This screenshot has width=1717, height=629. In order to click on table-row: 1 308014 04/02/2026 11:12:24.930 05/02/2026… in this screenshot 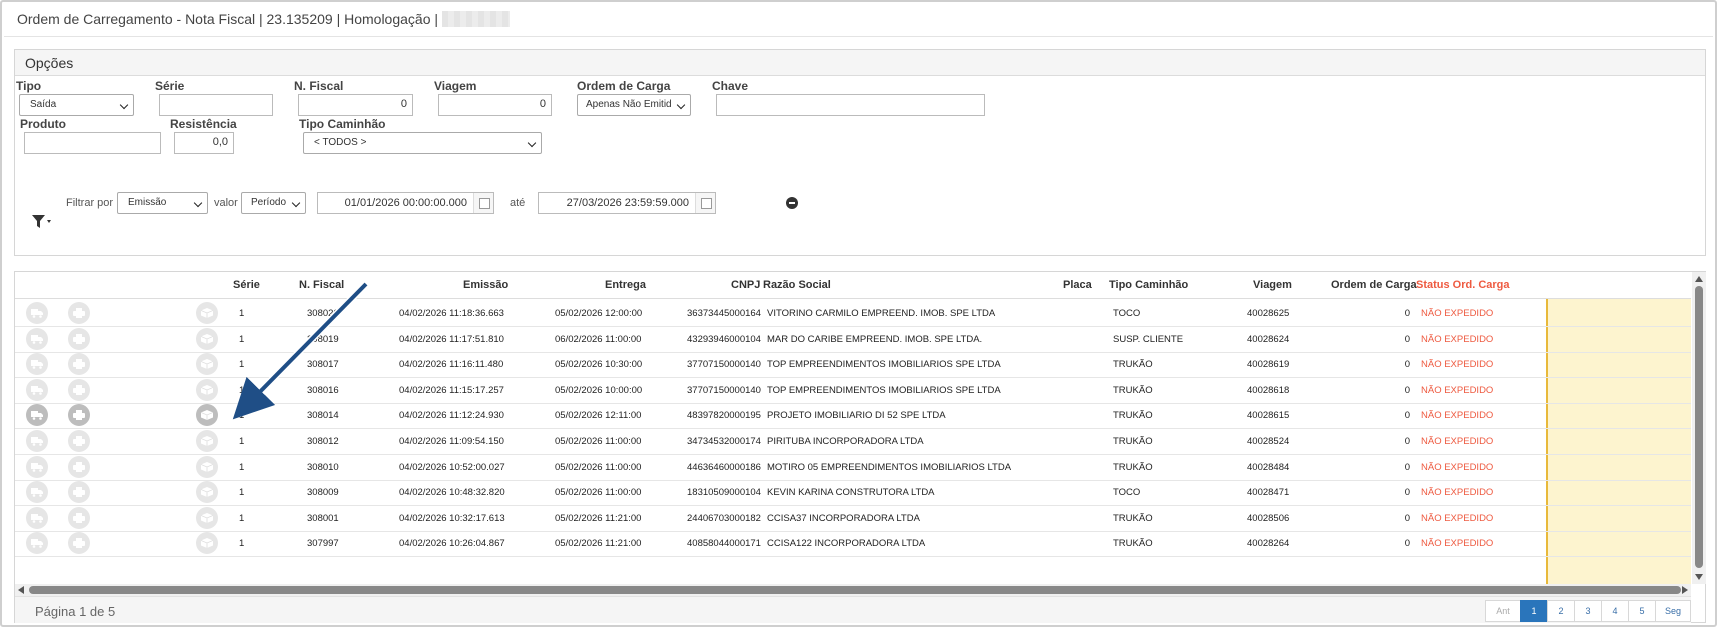, I will do `click(853, 415)`.